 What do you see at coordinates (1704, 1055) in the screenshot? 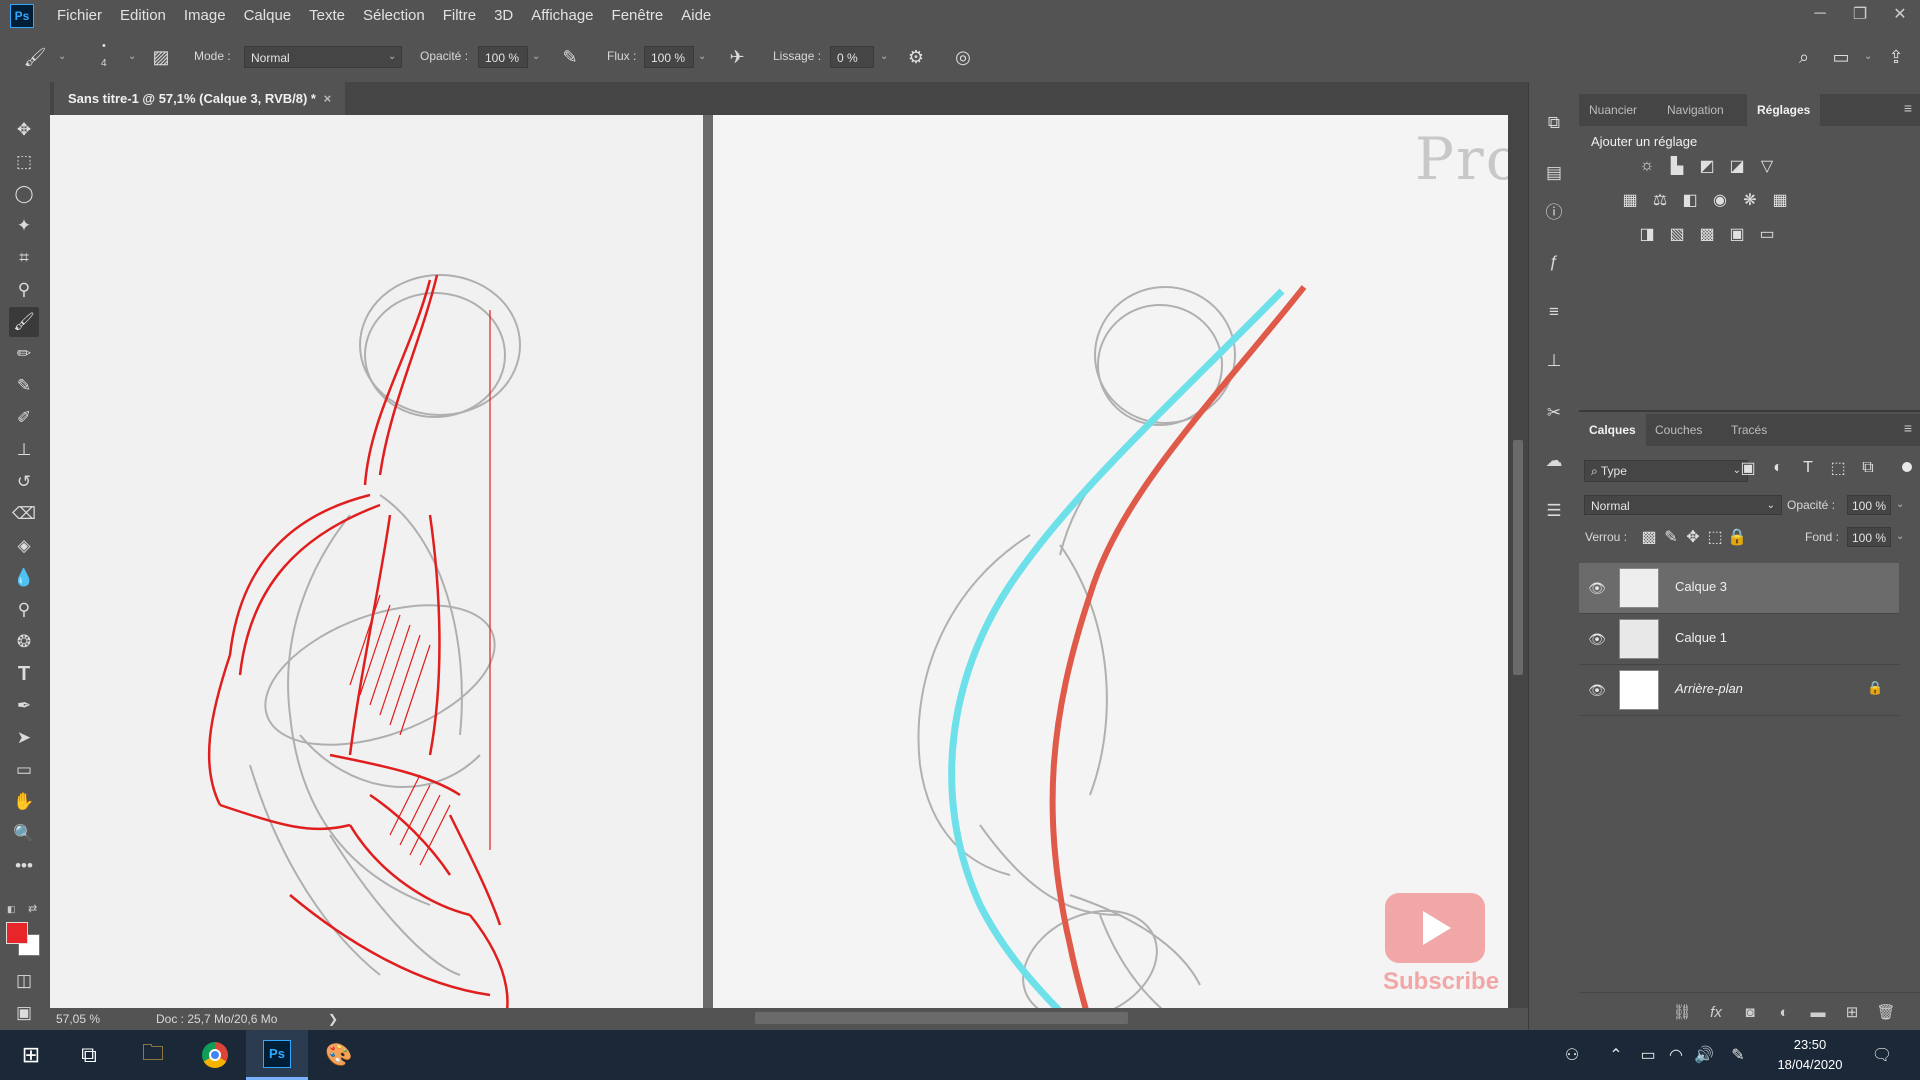
I see `volume-icon: 🔊` at bounding box center [1704, 1055].